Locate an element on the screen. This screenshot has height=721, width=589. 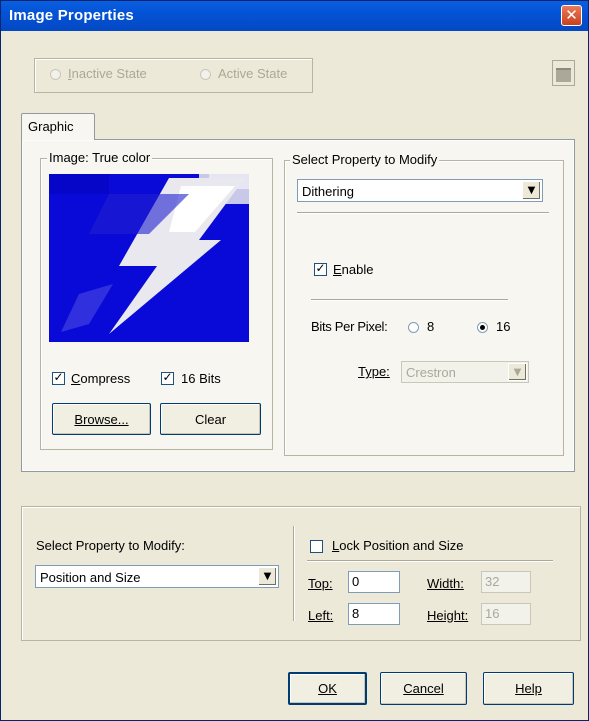
bpp-16-radio is located at coordinates (482, 327).